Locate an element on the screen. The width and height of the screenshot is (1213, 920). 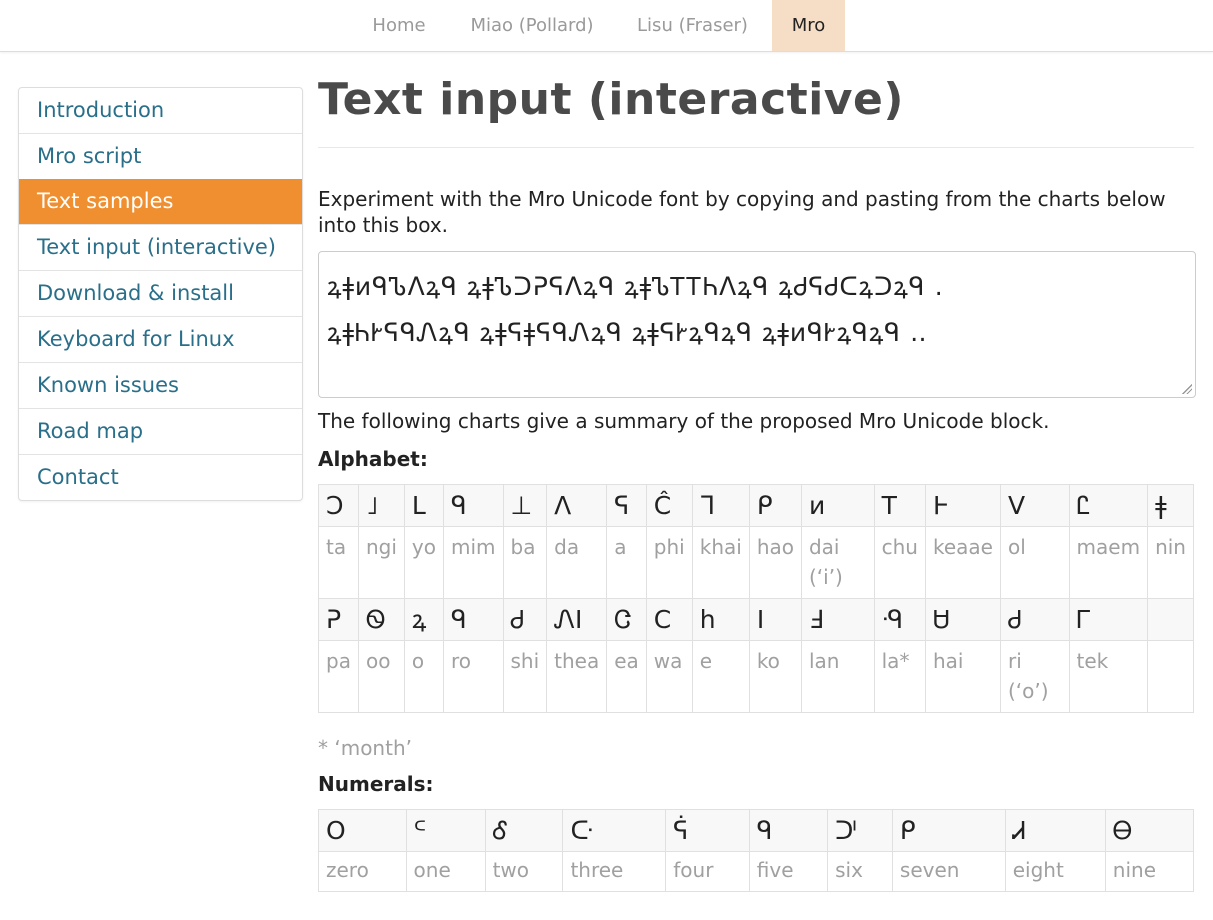
alphabet-name-cell: ol is located at coordinates (1034, 562).